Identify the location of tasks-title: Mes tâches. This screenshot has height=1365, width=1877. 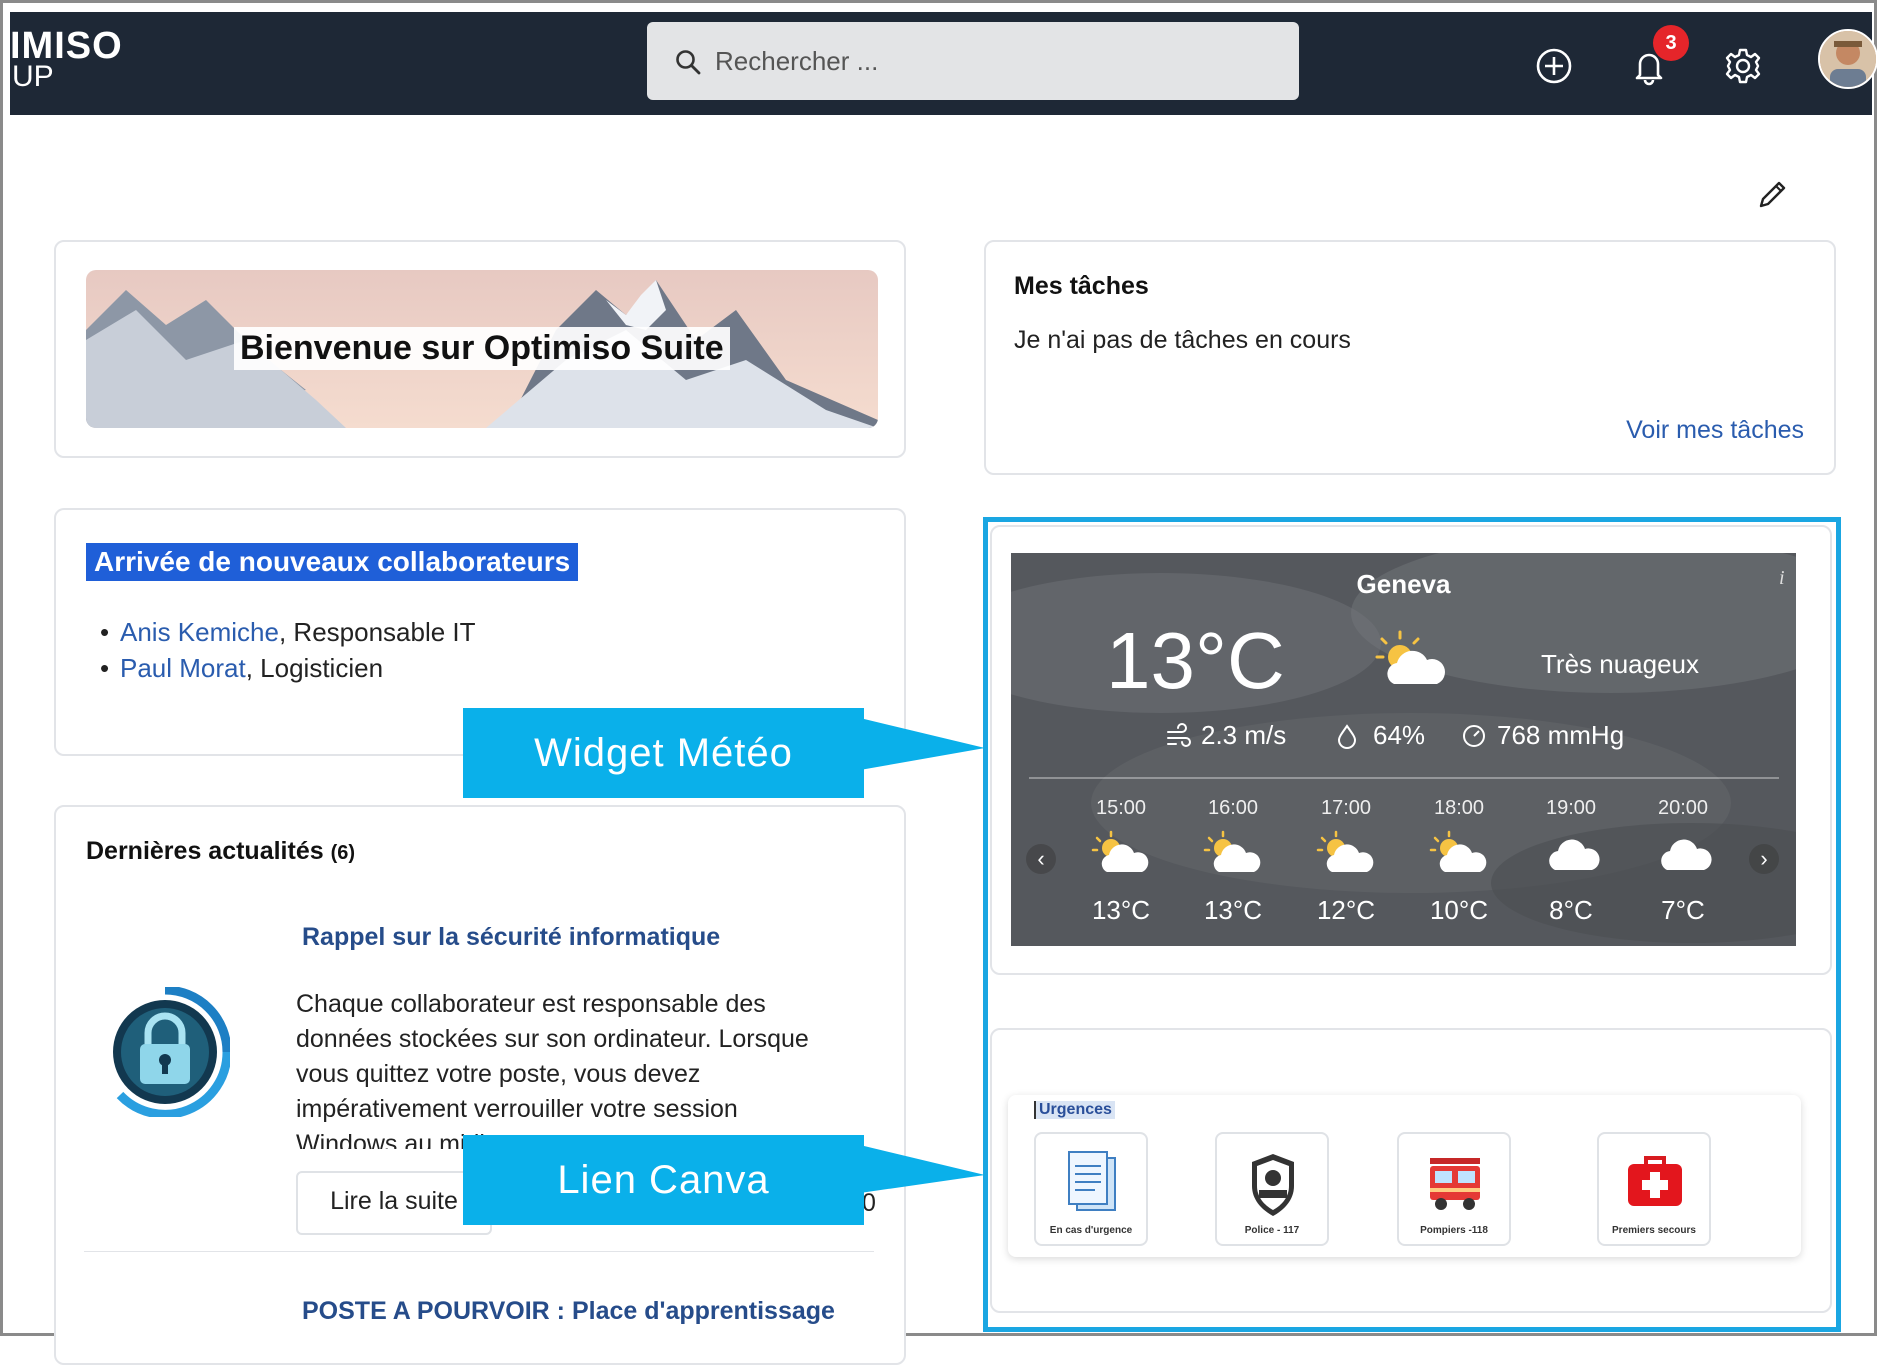
(1081, 286).